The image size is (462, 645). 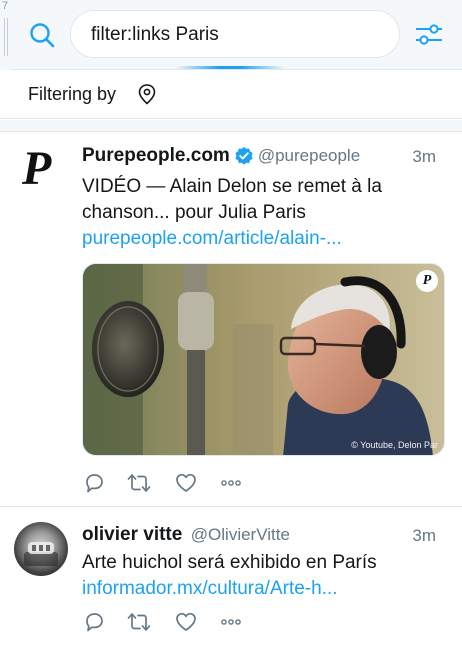 I want to click on avatar-image, so click(x=41, y=554).